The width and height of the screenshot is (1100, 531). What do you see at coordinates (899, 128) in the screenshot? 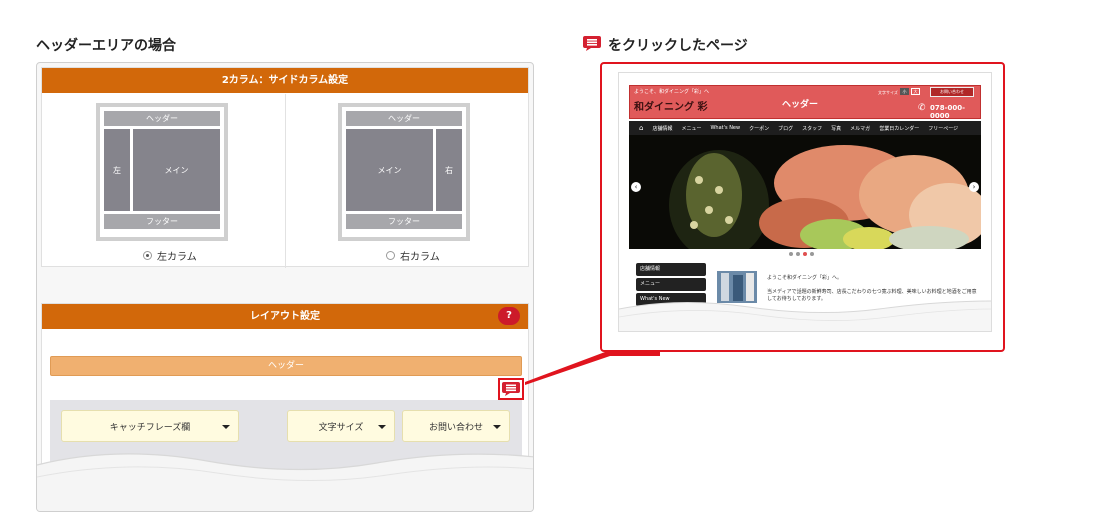
I see `preview-nav-item: 営業日カレンダー` at bounding box center [899, 128].